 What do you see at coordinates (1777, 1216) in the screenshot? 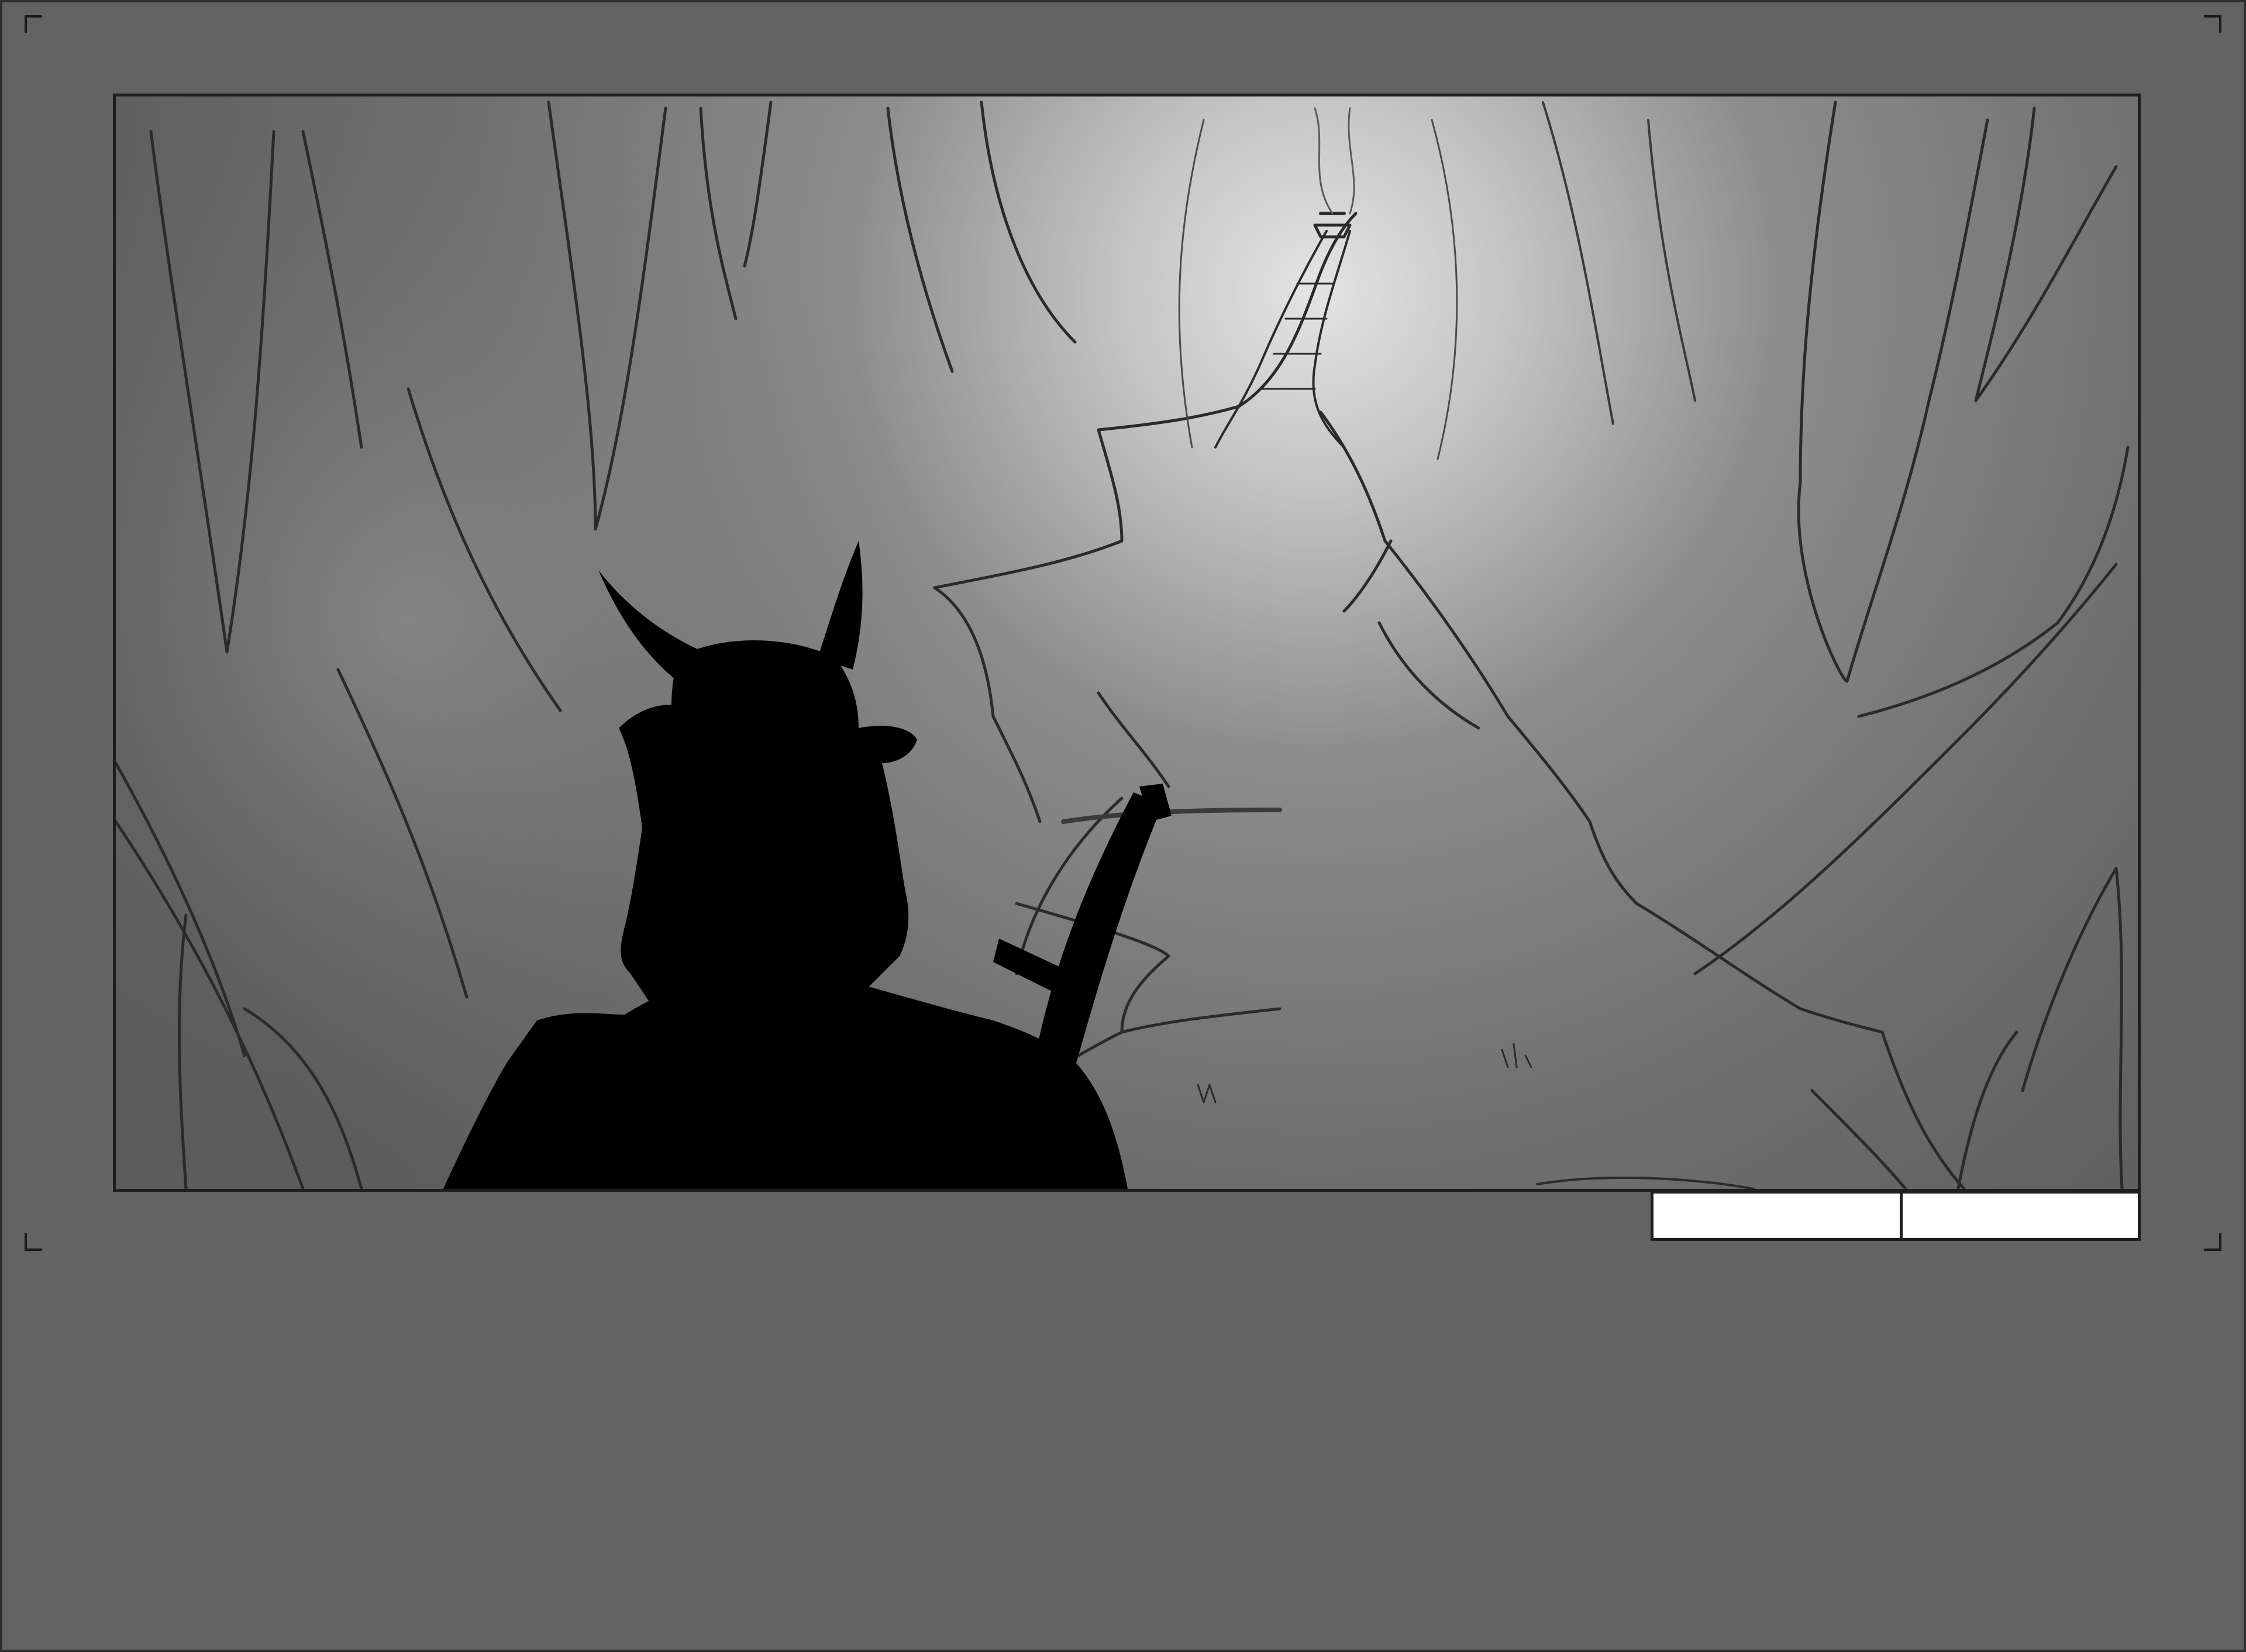
I see `caption-box-left` at bounding box center [1777, 1216].